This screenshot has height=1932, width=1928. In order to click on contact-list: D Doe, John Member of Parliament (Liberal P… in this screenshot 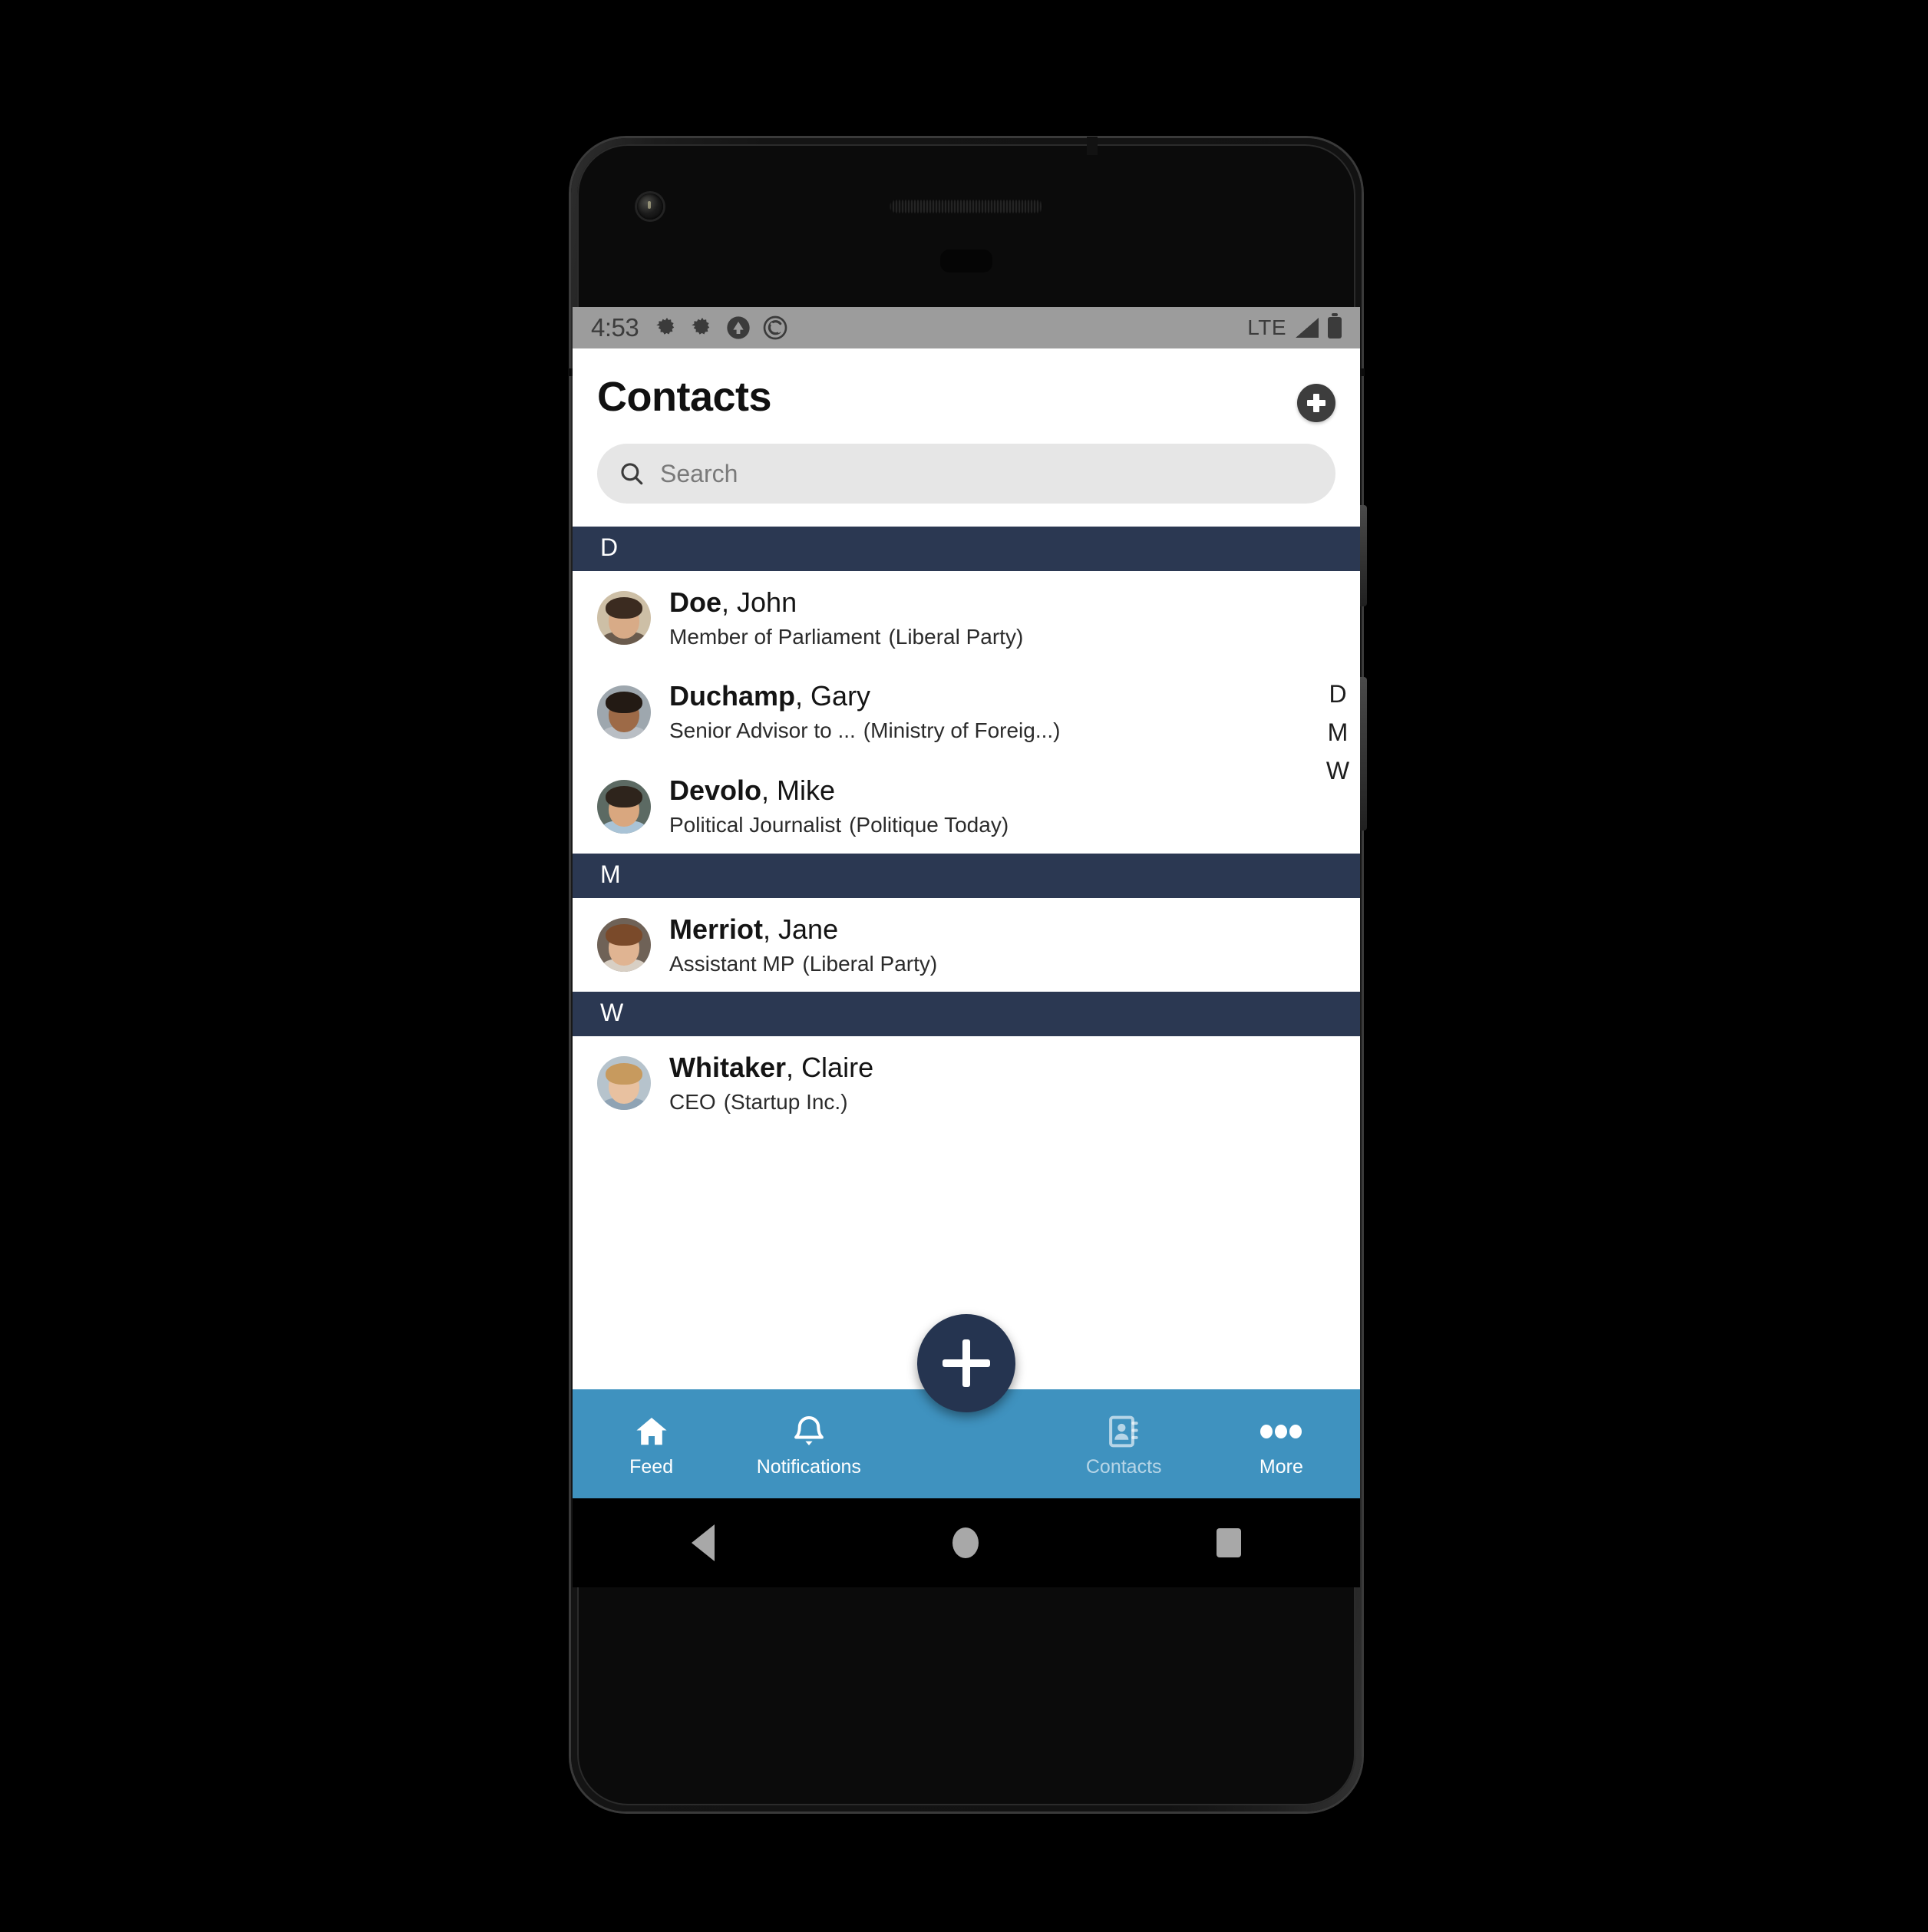, I will do `click(967, 829)`.